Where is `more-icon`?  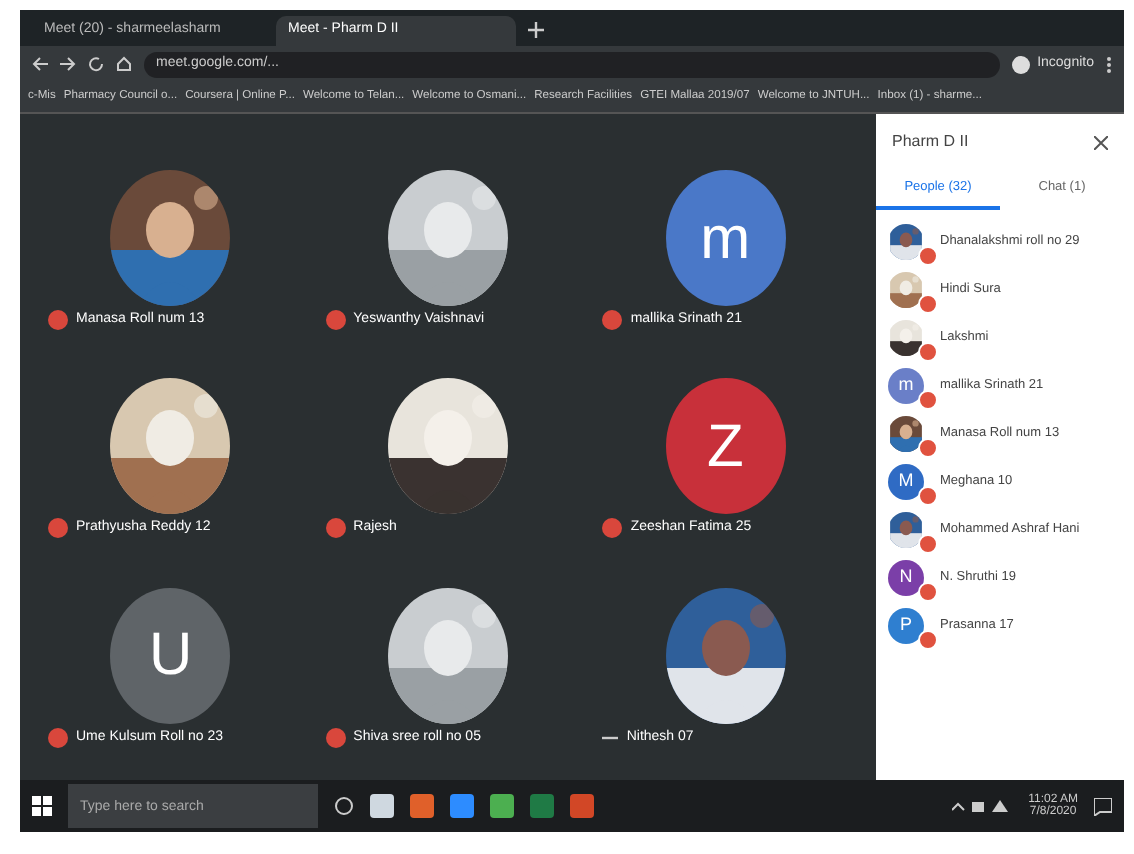 more-icon is located at coordinates (1109, 64).